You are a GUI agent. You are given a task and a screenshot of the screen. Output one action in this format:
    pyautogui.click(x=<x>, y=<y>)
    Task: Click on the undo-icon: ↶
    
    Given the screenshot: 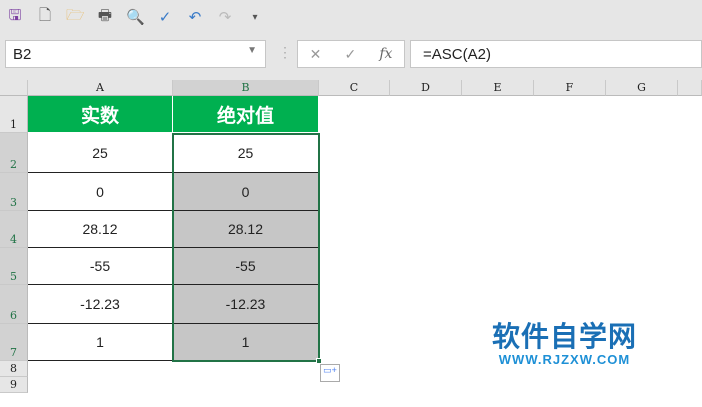 What is the action you would take?
    pyautogui.click(x=195, y=17)
    